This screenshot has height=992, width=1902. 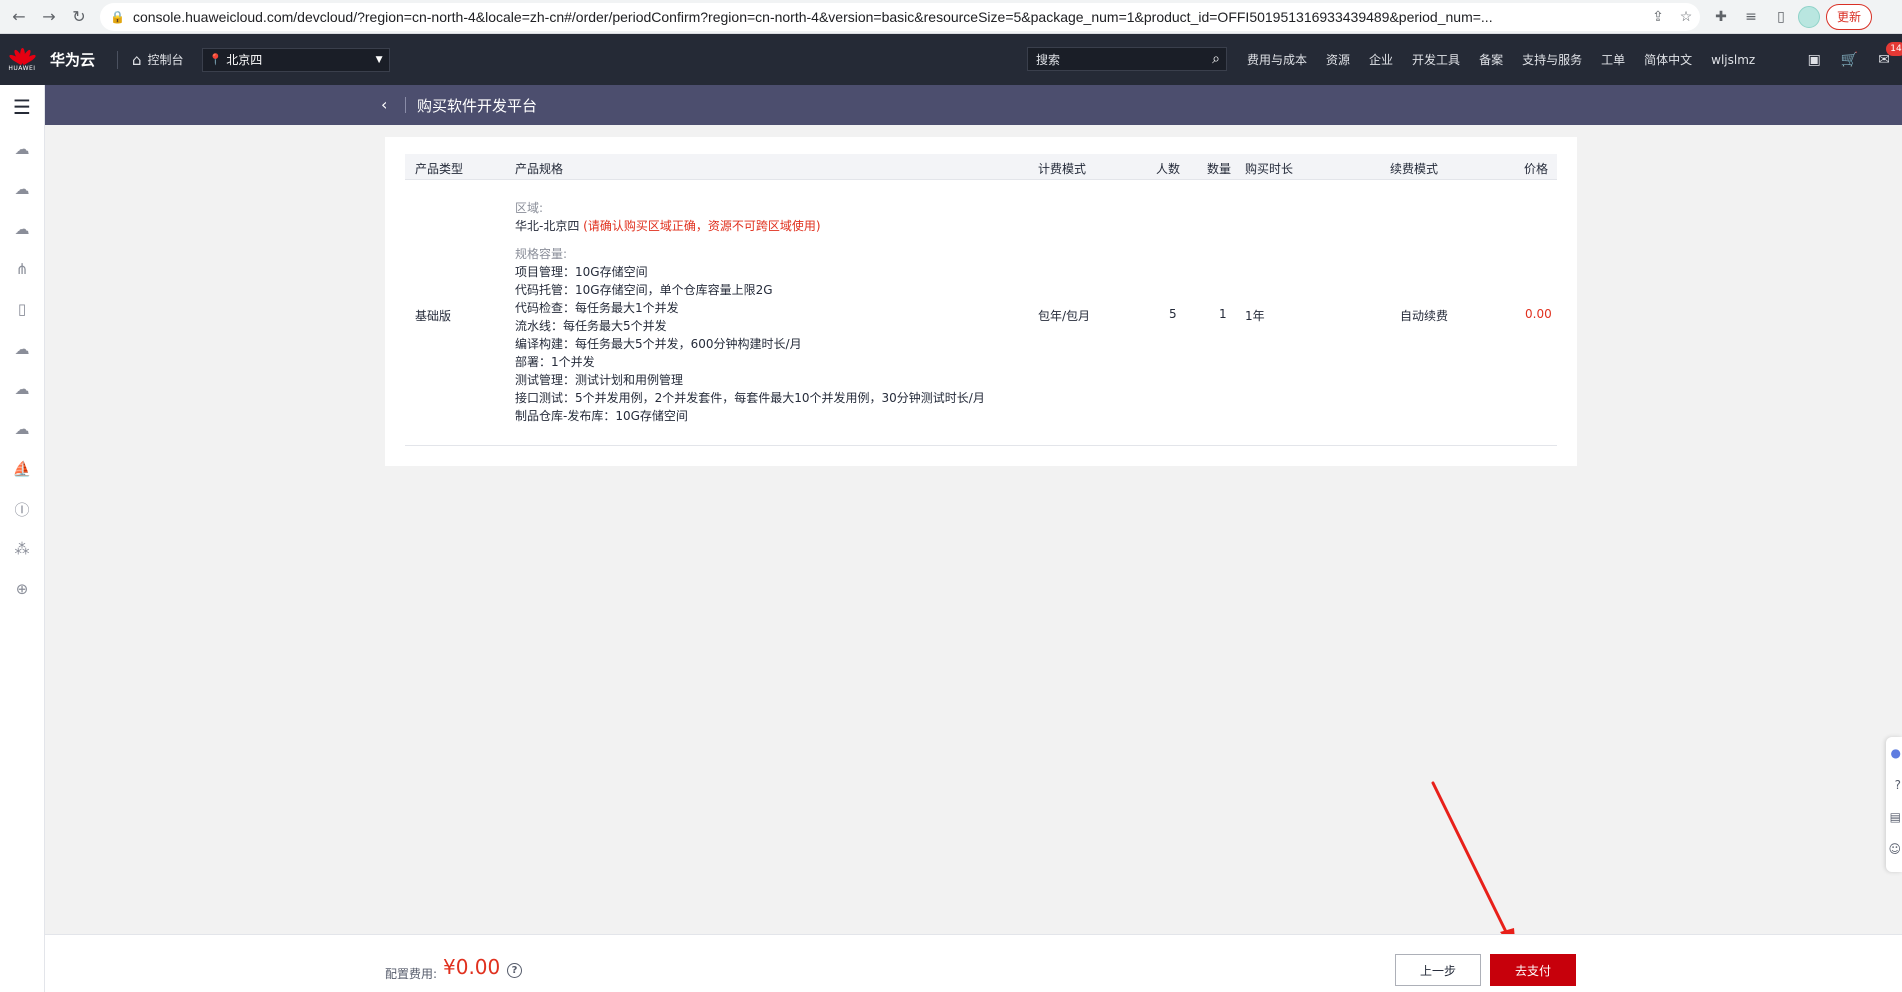 What do you see at coordinates (22, 149) in the screenshot?
I see `cloud-server-icon: ☁` at bounding box center [22, 149].